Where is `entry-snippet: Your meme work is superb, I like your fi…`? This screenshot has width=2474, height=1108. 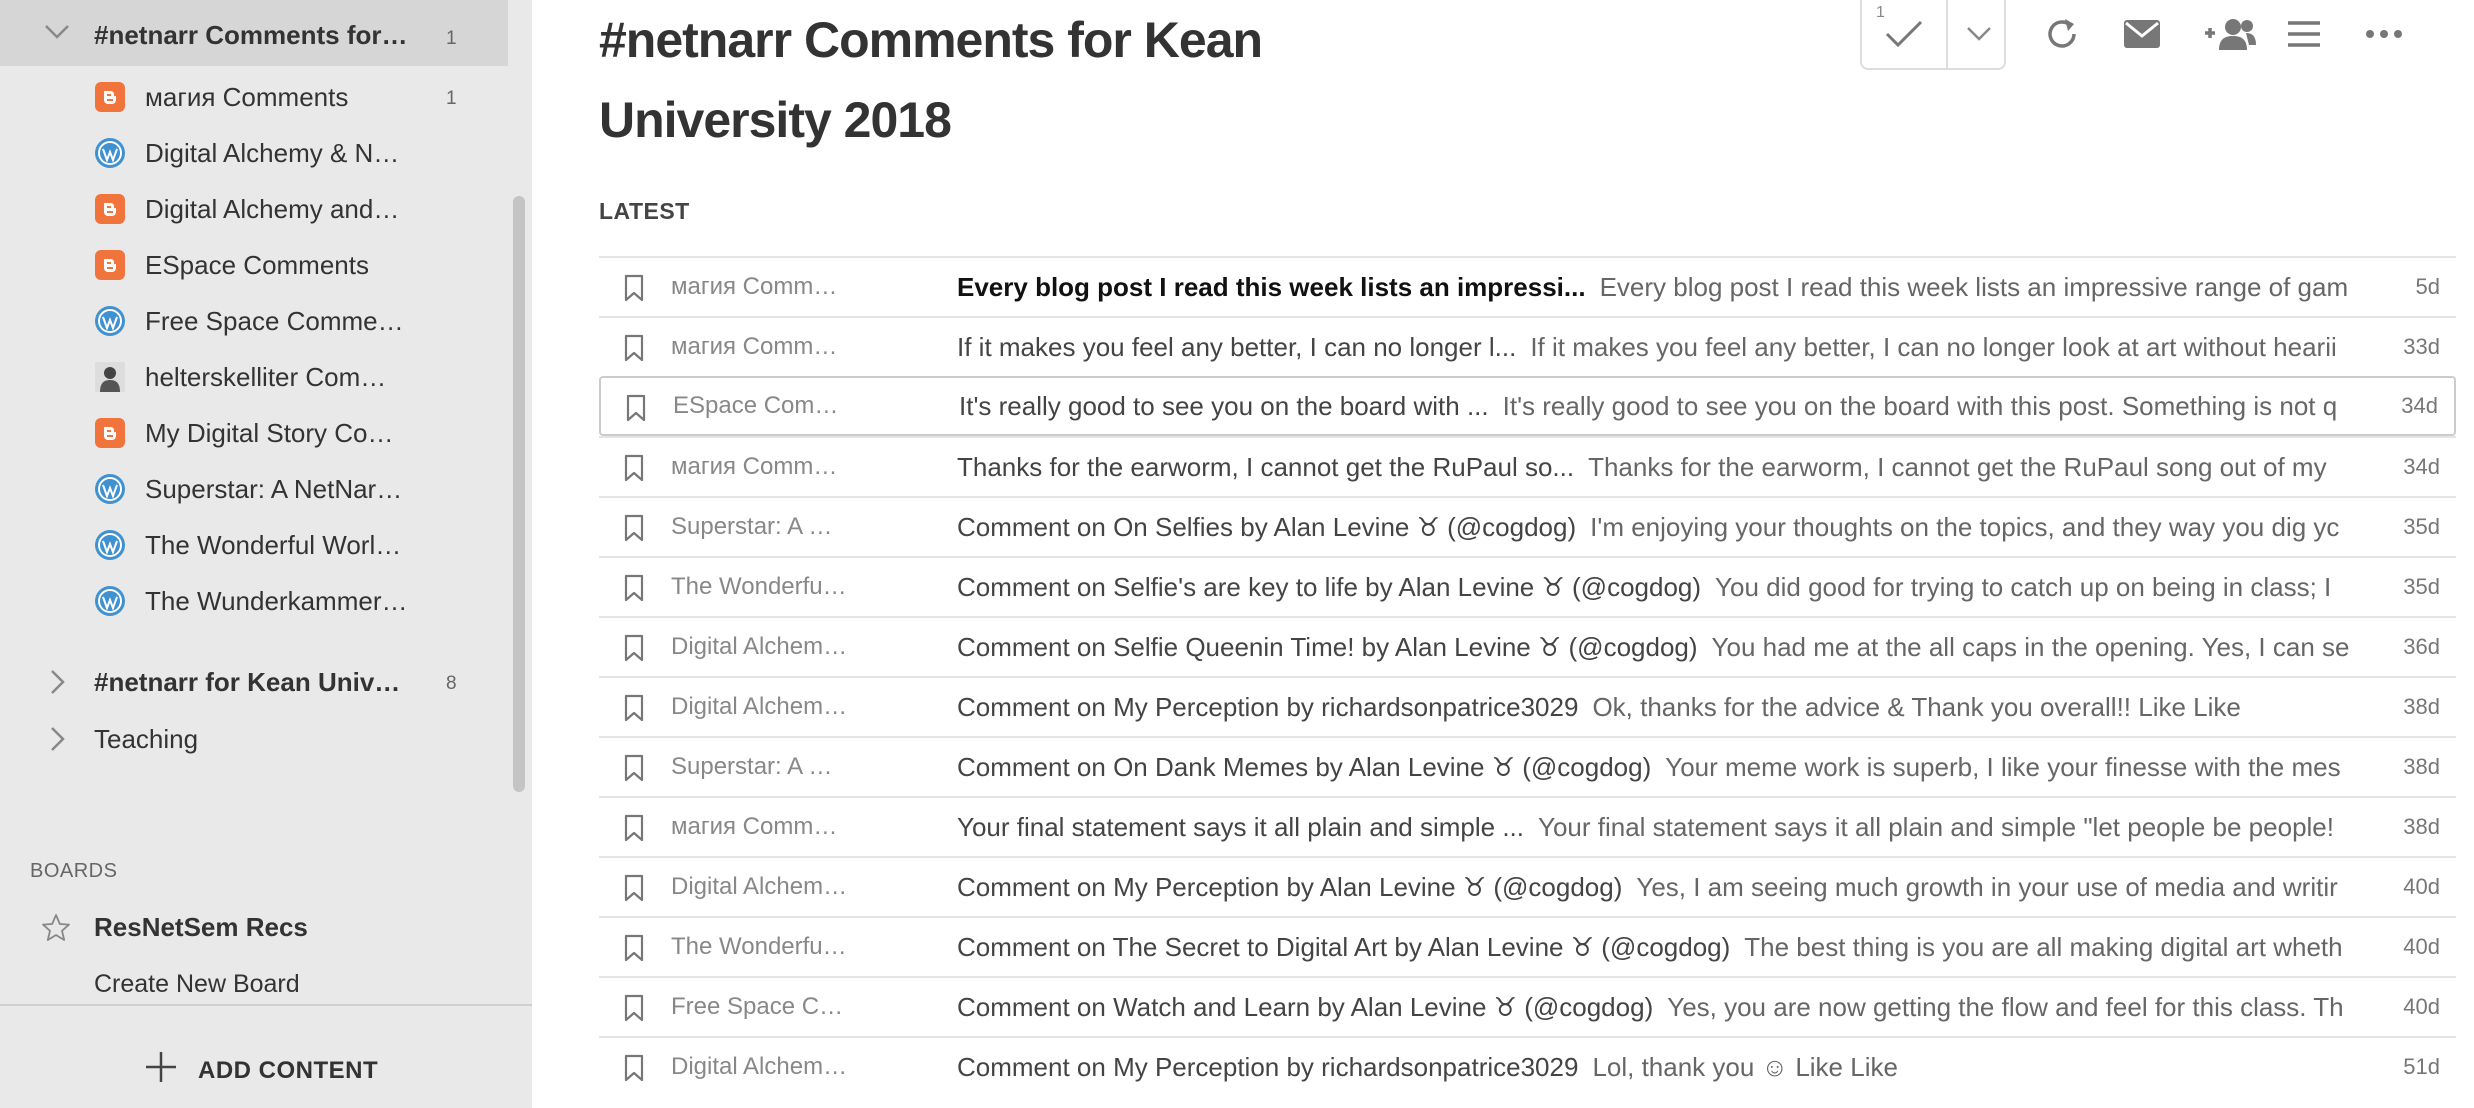 entry-snippet: Your meme work is superb, I like your fi… is located at coordinates (2003, 766).